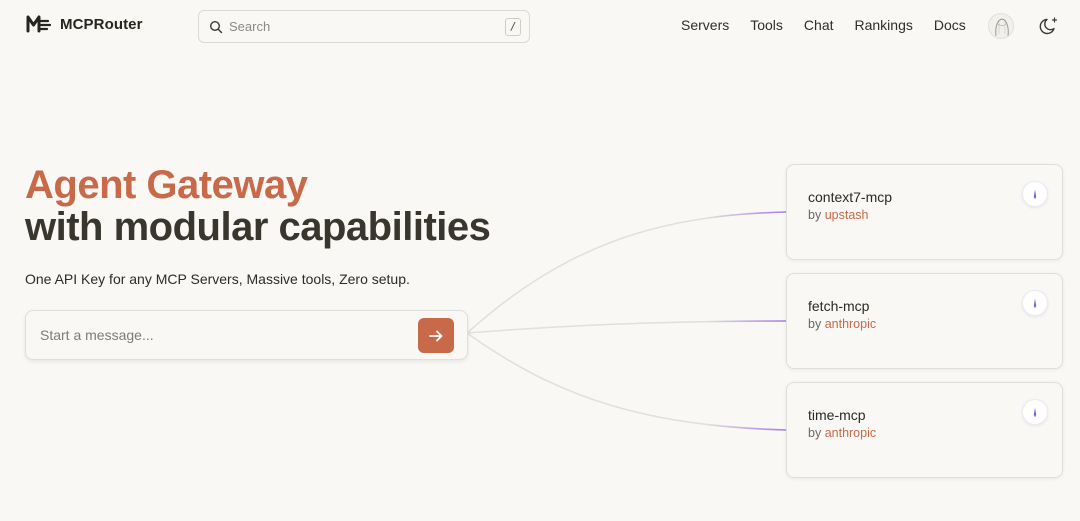 The height and width of the screenshot is (521, 1080). I want to click on user-avatar, so click(1001, 26).